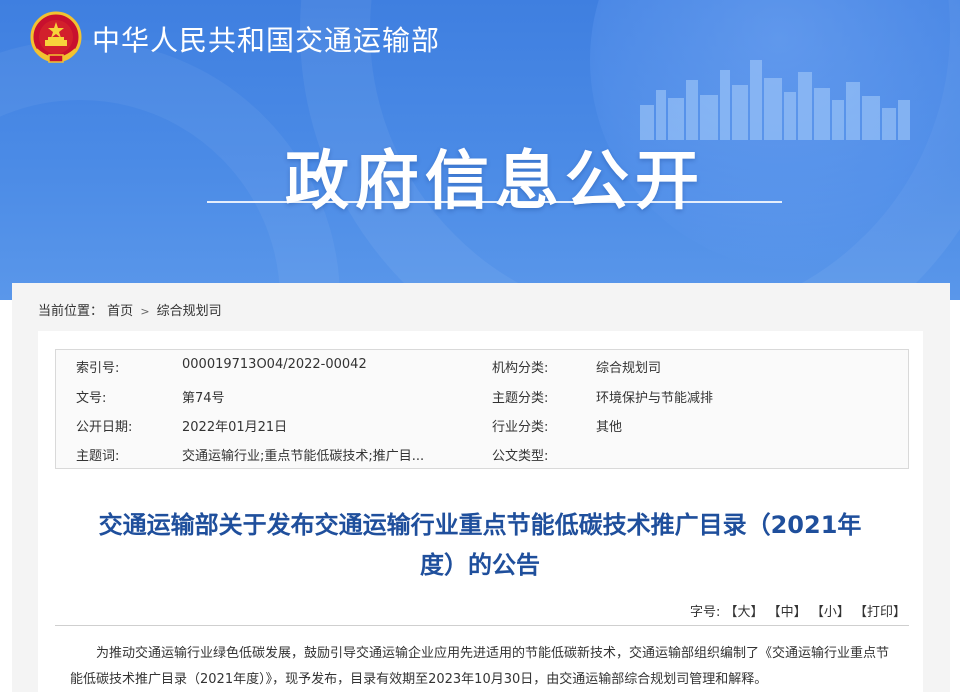  Describe the element at coordinates (203, 398) in the screenshot. I see `meta-docnum-value: 第74号` at that location.